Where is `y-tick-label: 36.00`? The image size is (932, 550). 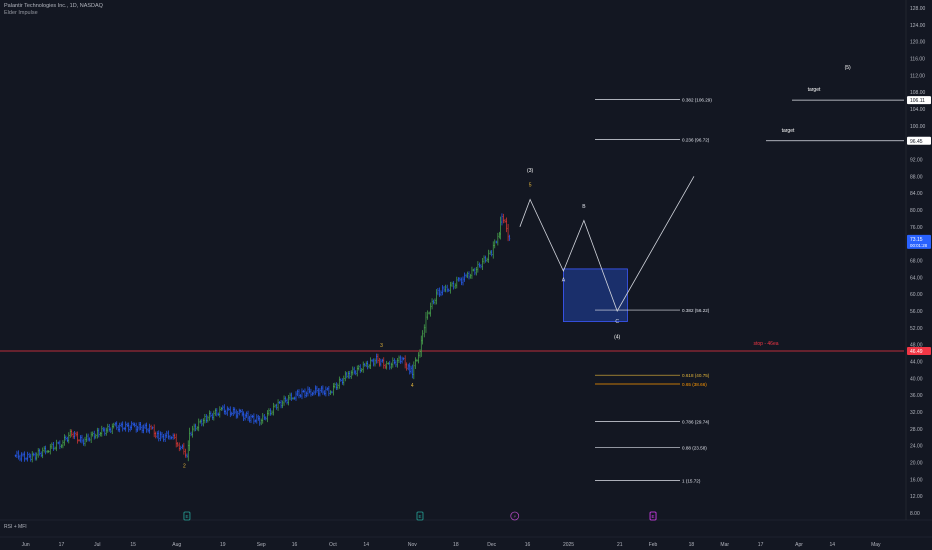
y-tick-label: 36.00 is located at coordinates (916, 396).